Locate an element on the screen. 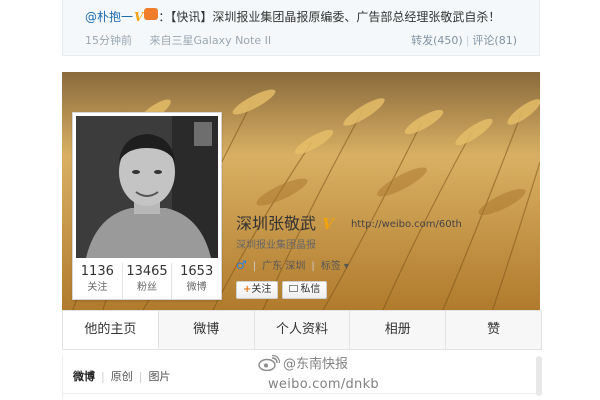  watermark-handle: @东南快报 is located at coordinates (316, 364).